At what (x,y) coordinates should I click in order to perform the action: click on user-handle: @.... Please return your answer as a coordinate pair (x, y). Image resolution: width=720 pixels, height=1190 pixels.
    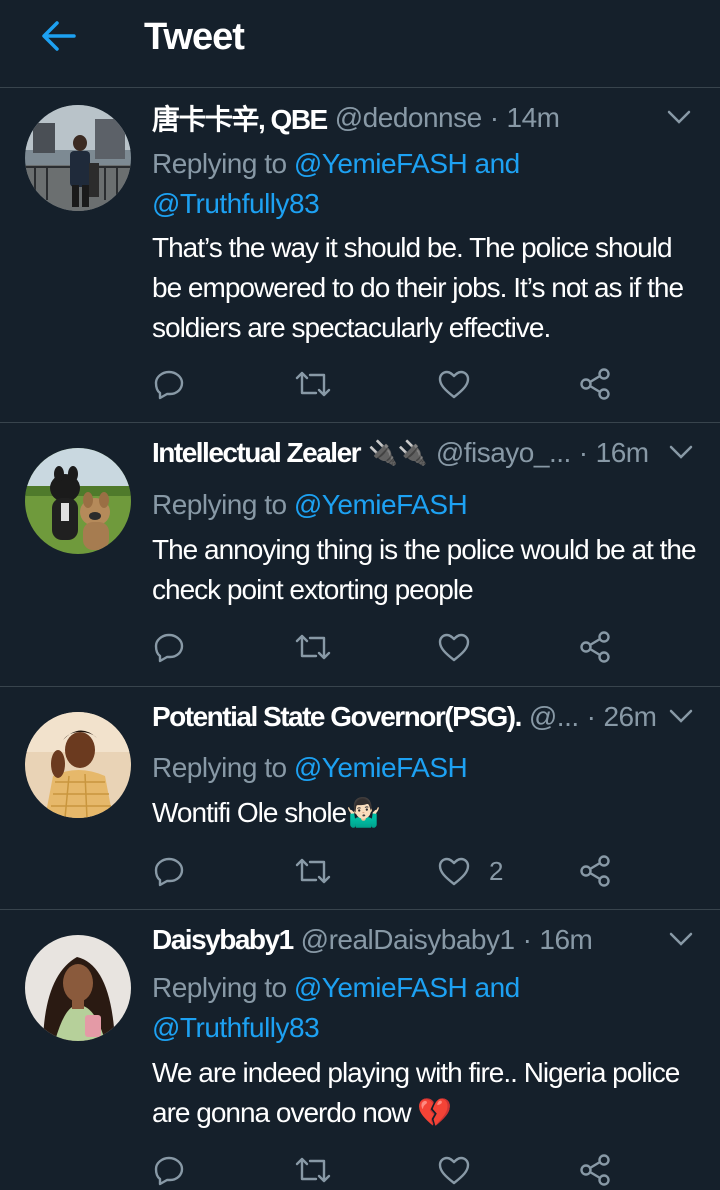
    Looking at the image, I should click on (554, 717).